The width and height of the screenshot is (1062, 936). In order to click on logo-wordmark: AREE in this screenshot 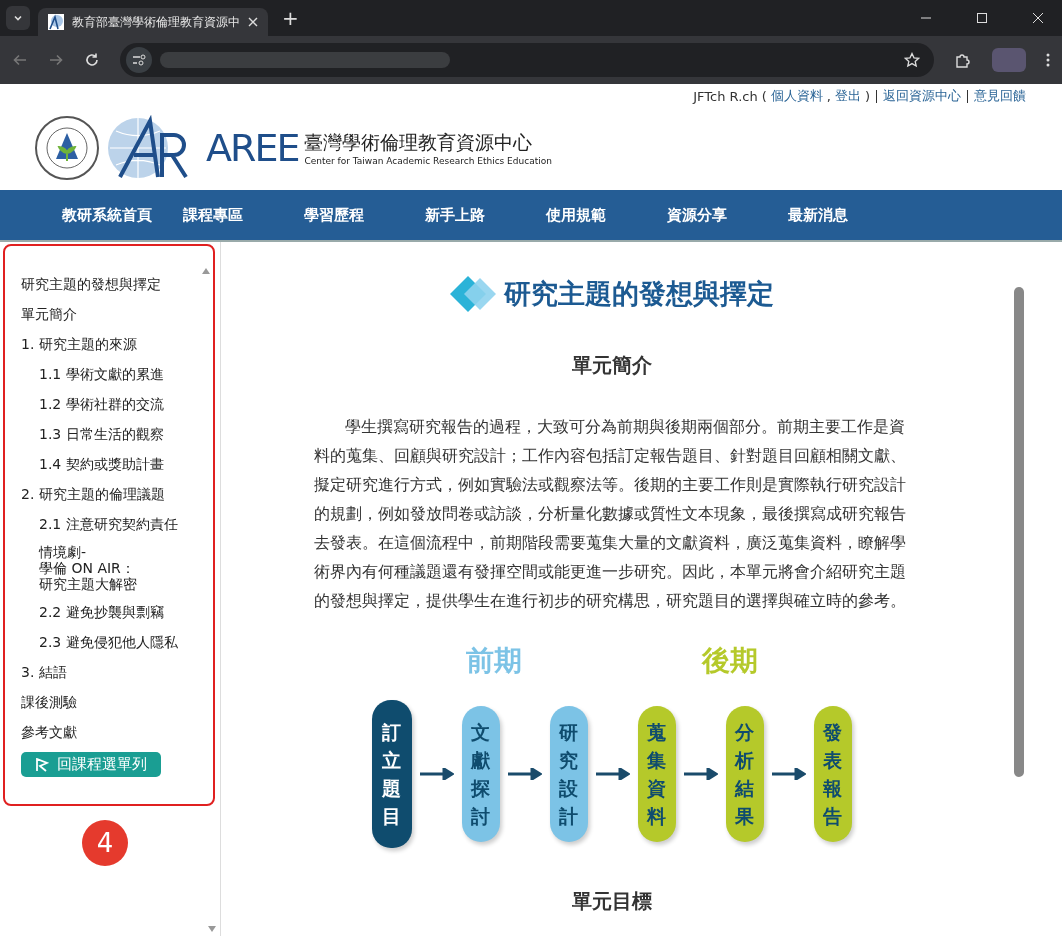, I will do `click(252, 148)`.